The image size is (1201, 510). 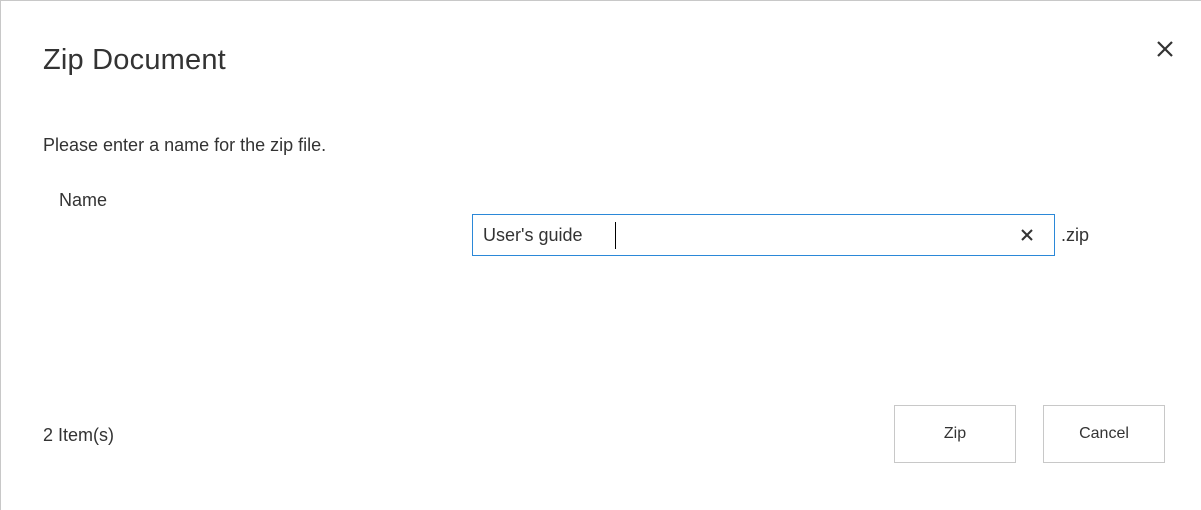 I want to click on text-cursor, so click(x=615, y=235).